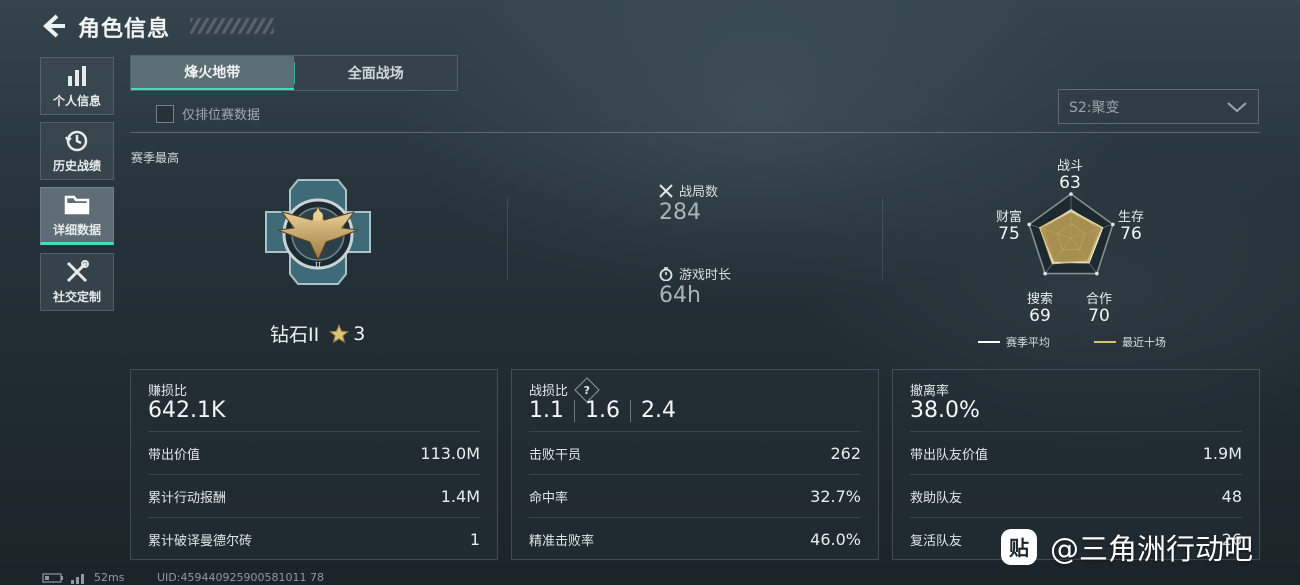 Image resolution: width=1300 pixels, height=585 pixels. Describe the element at coordinates (835, 539) in the screenshot. I see `stat-value: 46.0%` at that location.